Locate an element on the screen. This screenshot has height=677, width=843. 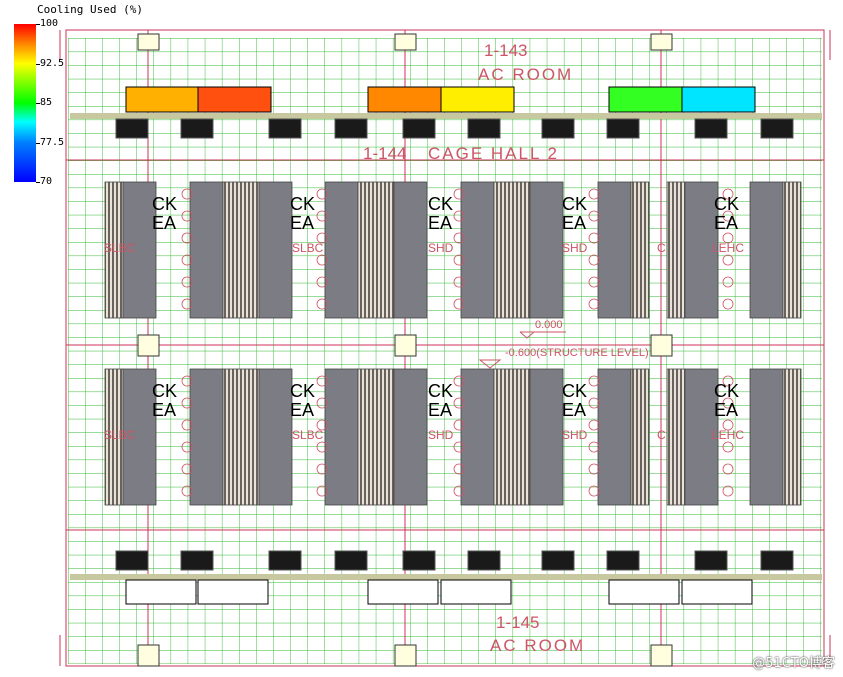
wall-bottom is located at coordinates (446, 577).